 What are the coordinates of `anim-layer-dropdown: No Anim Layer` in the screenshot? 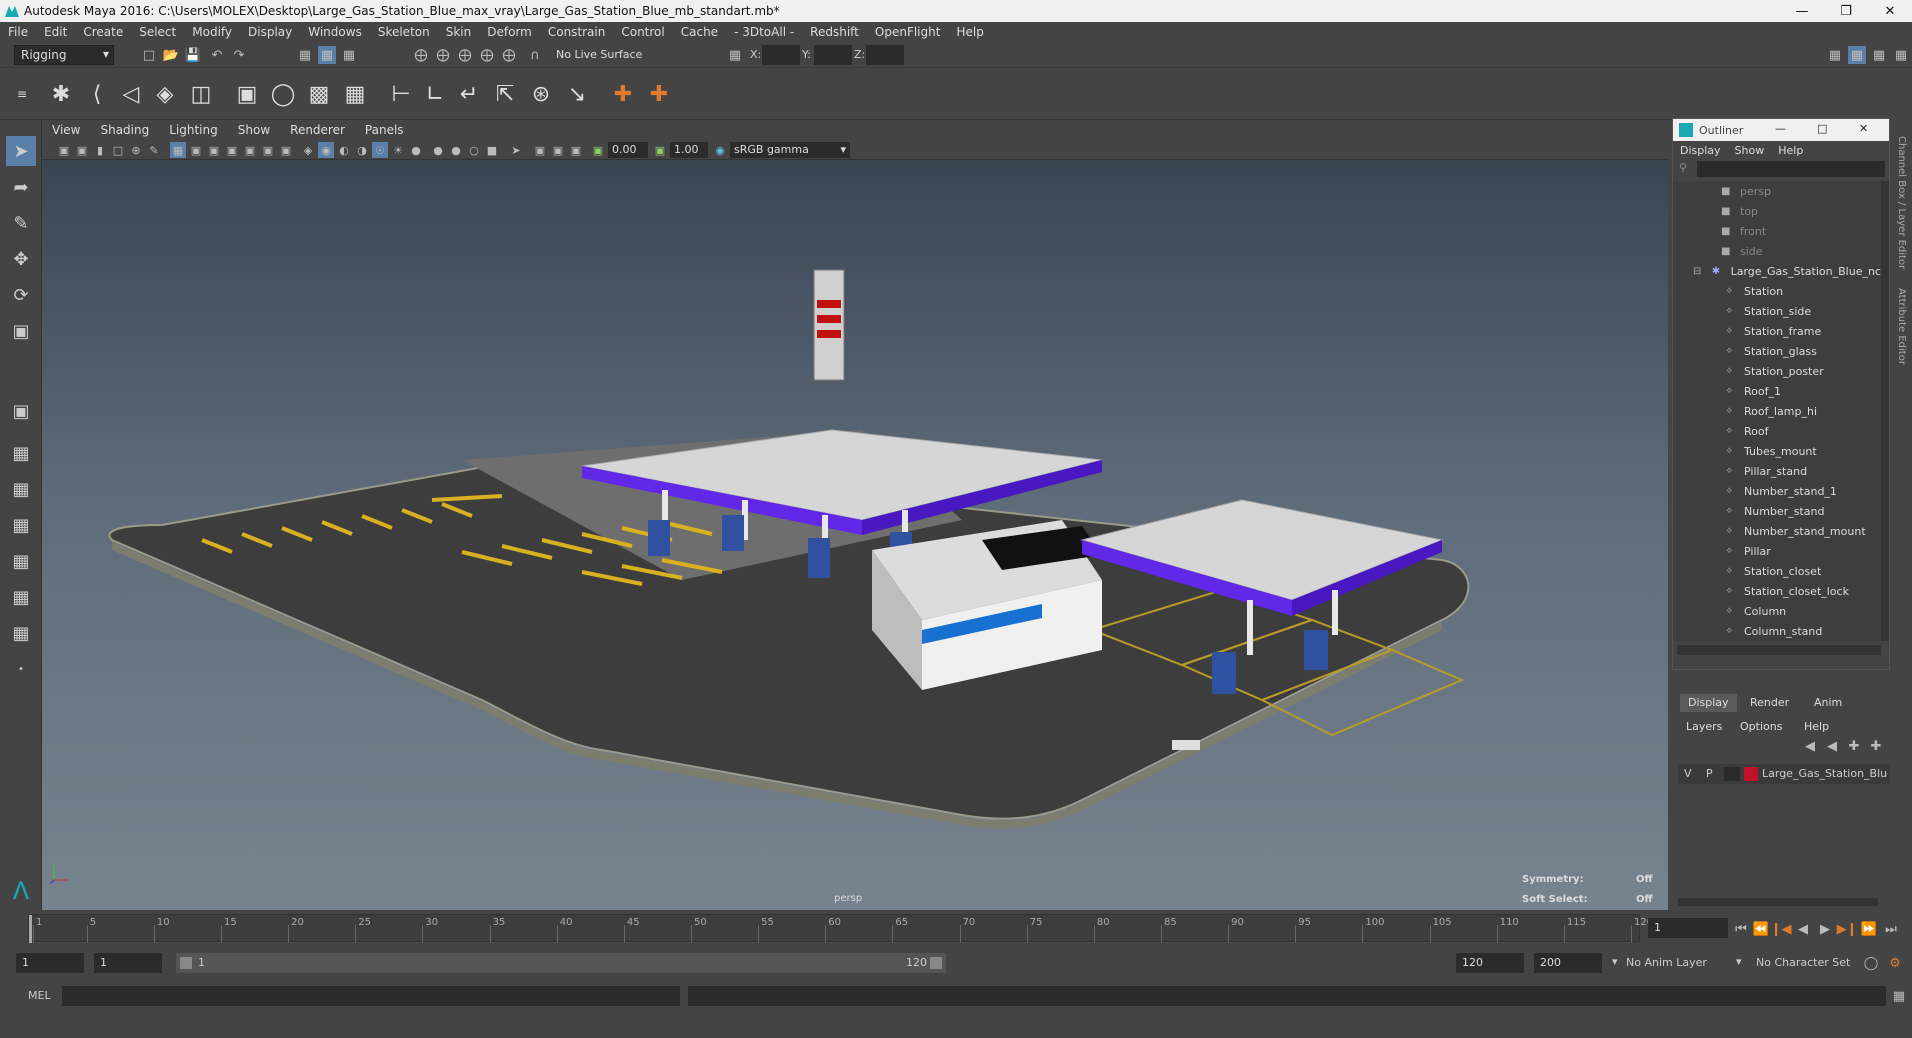 It's located at (1666, 962).